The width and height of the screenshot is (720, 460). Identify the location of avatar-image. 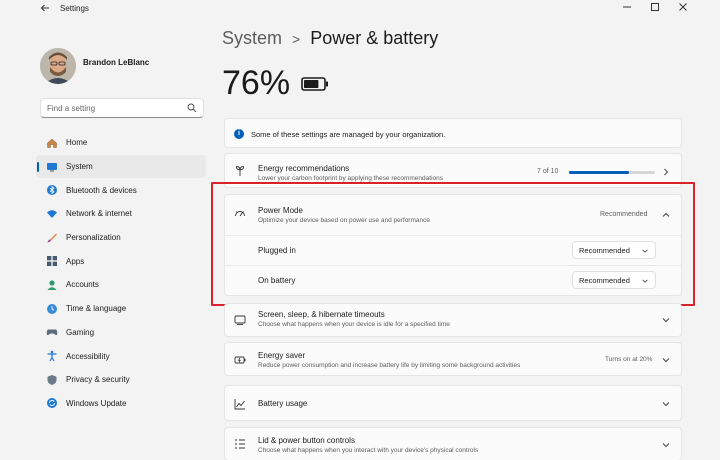
(58, 66).